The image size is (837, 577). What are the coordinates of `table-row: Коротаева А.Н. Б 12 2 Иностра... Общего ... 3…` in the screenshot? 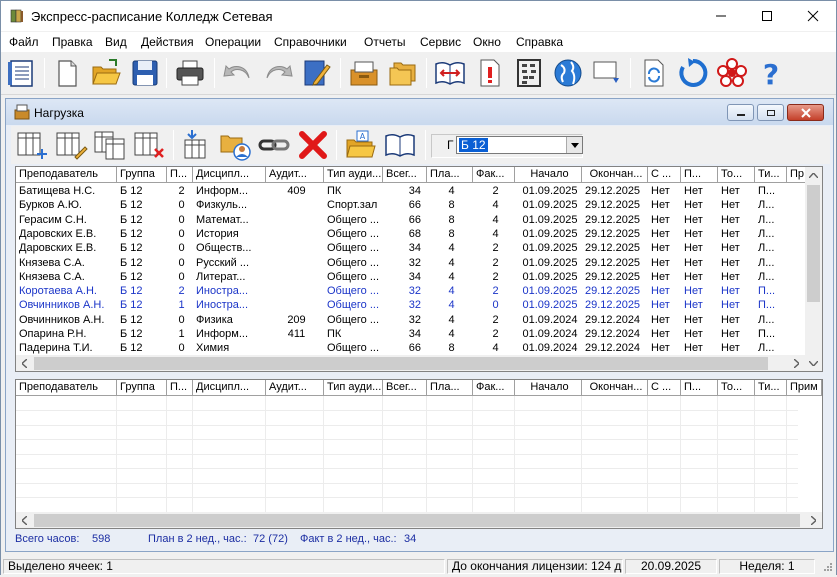 It's located at (407, 291).